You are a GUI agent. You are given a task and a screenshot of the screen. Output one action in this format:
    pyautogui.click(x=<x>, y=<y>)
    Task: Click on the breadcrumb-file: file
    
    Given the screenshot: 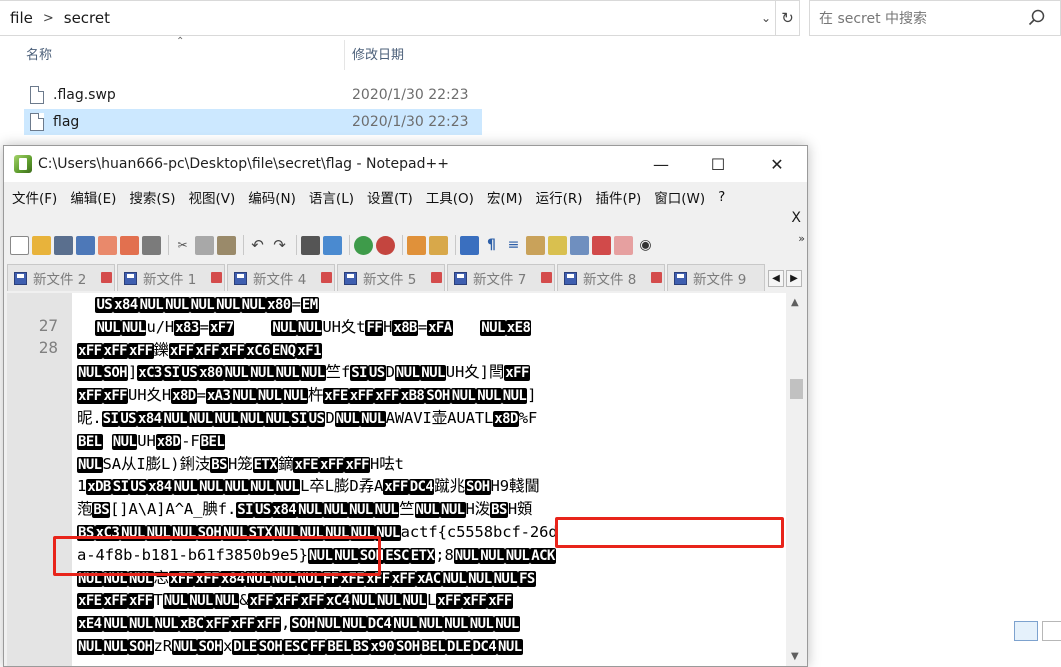 What is the action you would take?
    pyautogui.click(x=21, y=18)
    